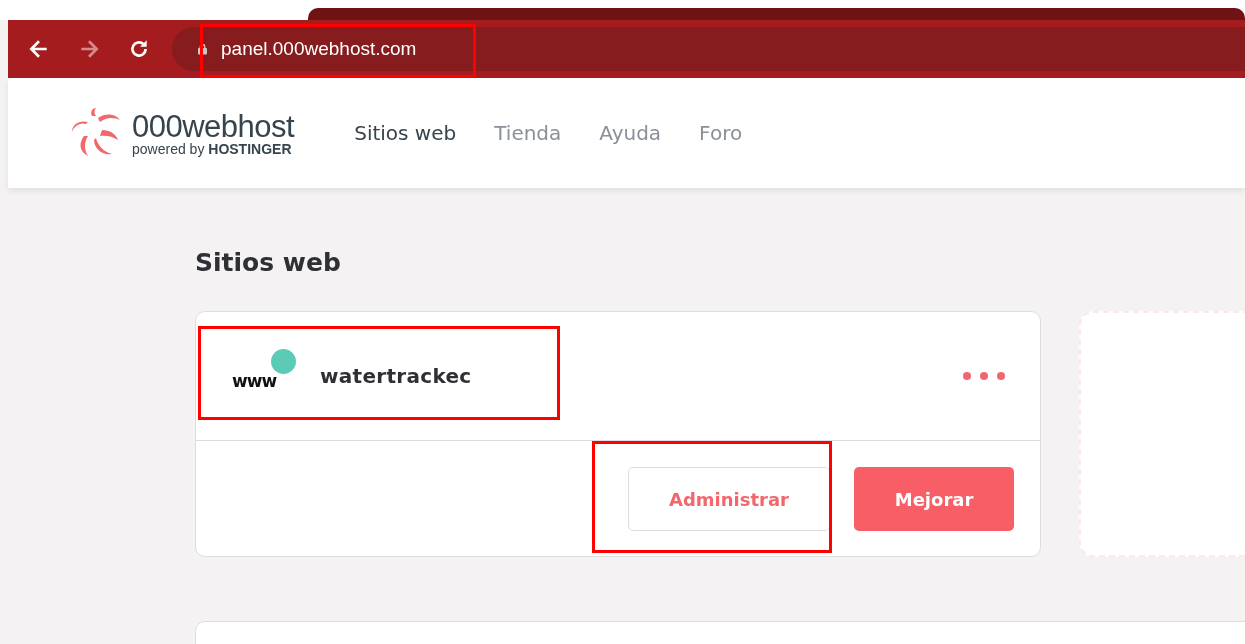 The height and width of the screenshot is (644, 1245). I want to click on www-label: www, so click(254, 381).